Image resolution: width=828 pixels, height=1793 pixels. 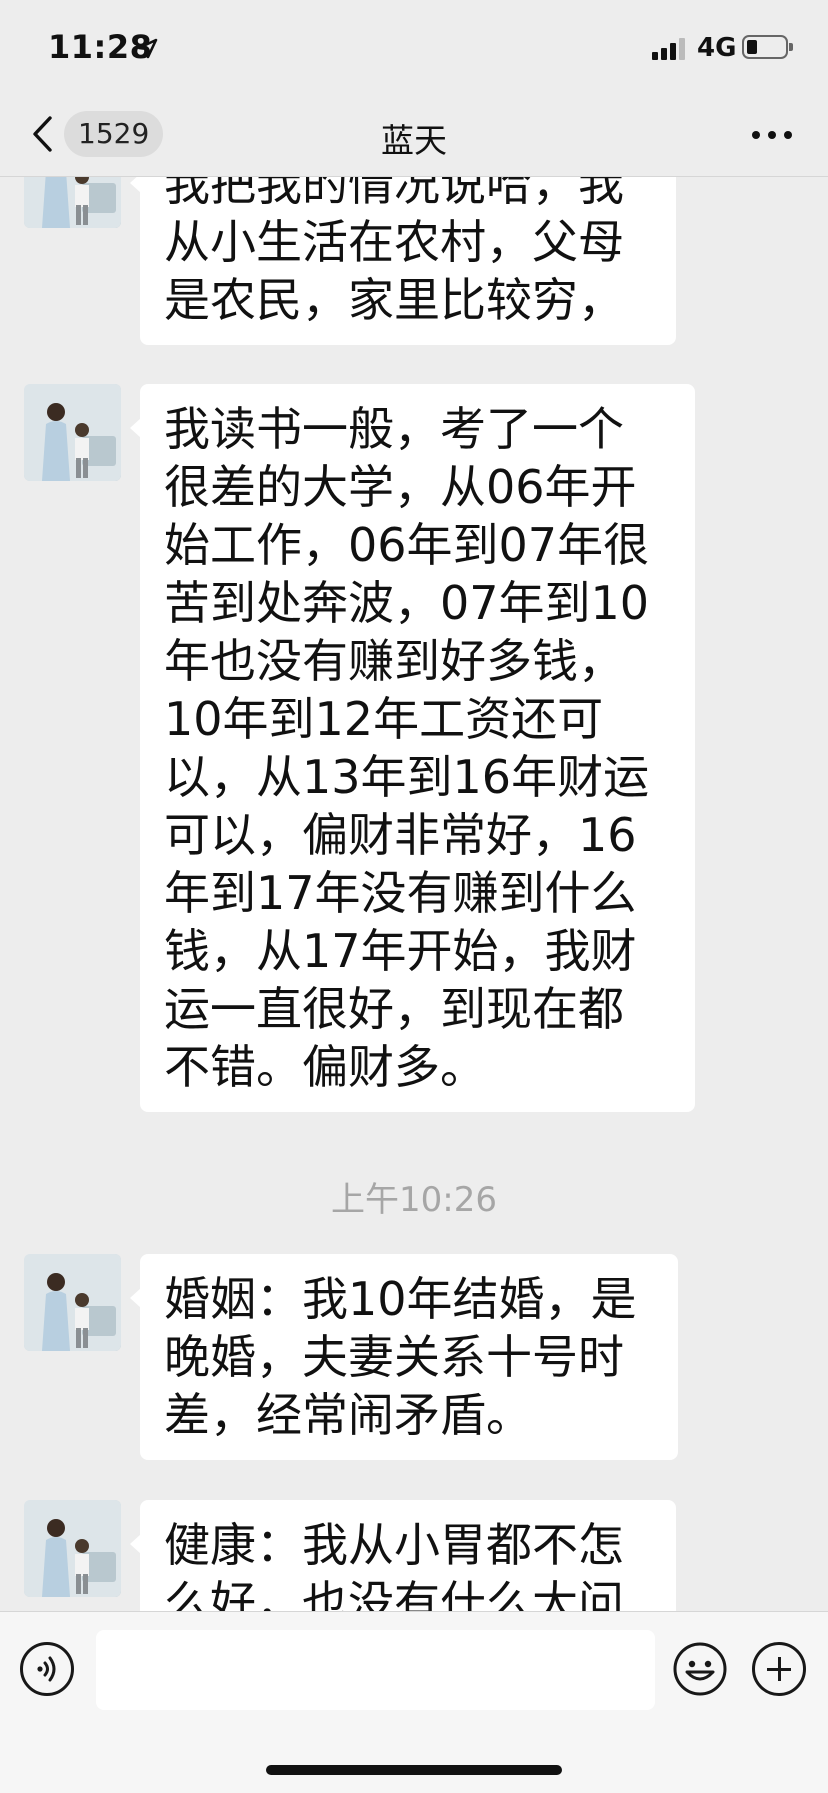 What do you see at coordinates (717, 48) in the screenshot?
I see `network-type: 4G` at bounding box center [717, 48].